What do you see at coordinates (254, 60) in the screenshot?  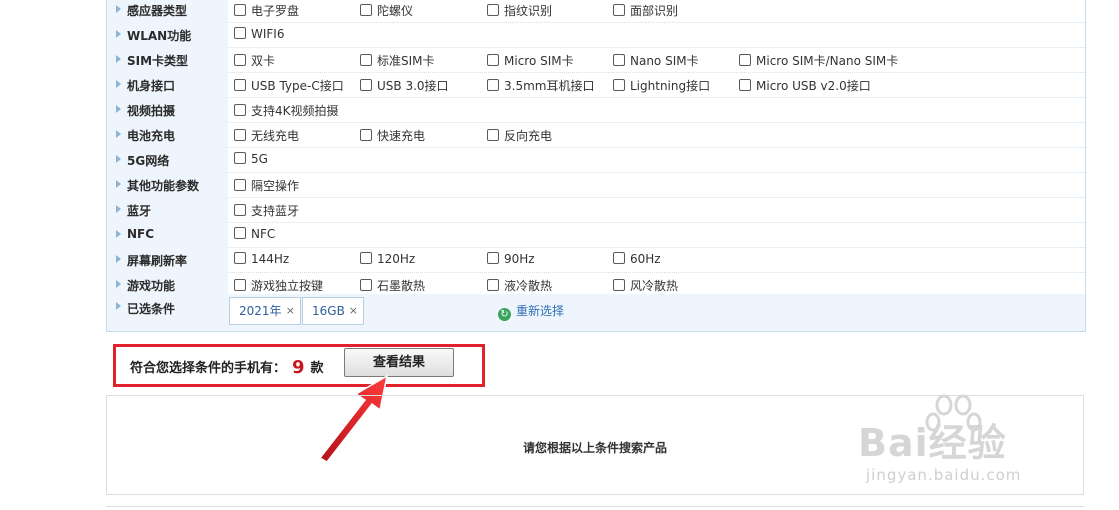 I see `filter-option: 双卡` at bounding box center [254, 60].